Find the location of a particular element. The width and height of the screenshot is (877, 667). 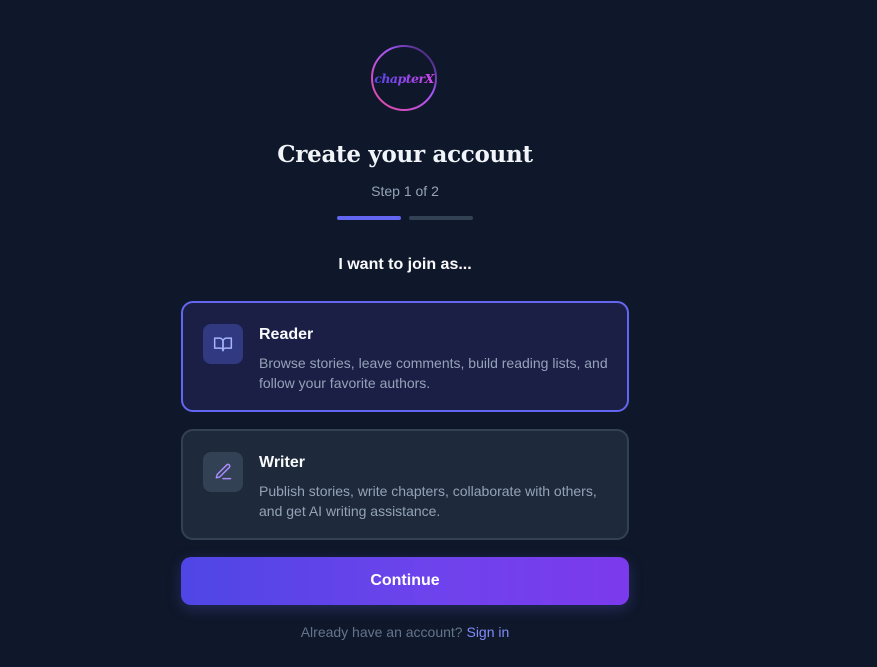

role-option-title: Writer is located at coordinates (282, 462).